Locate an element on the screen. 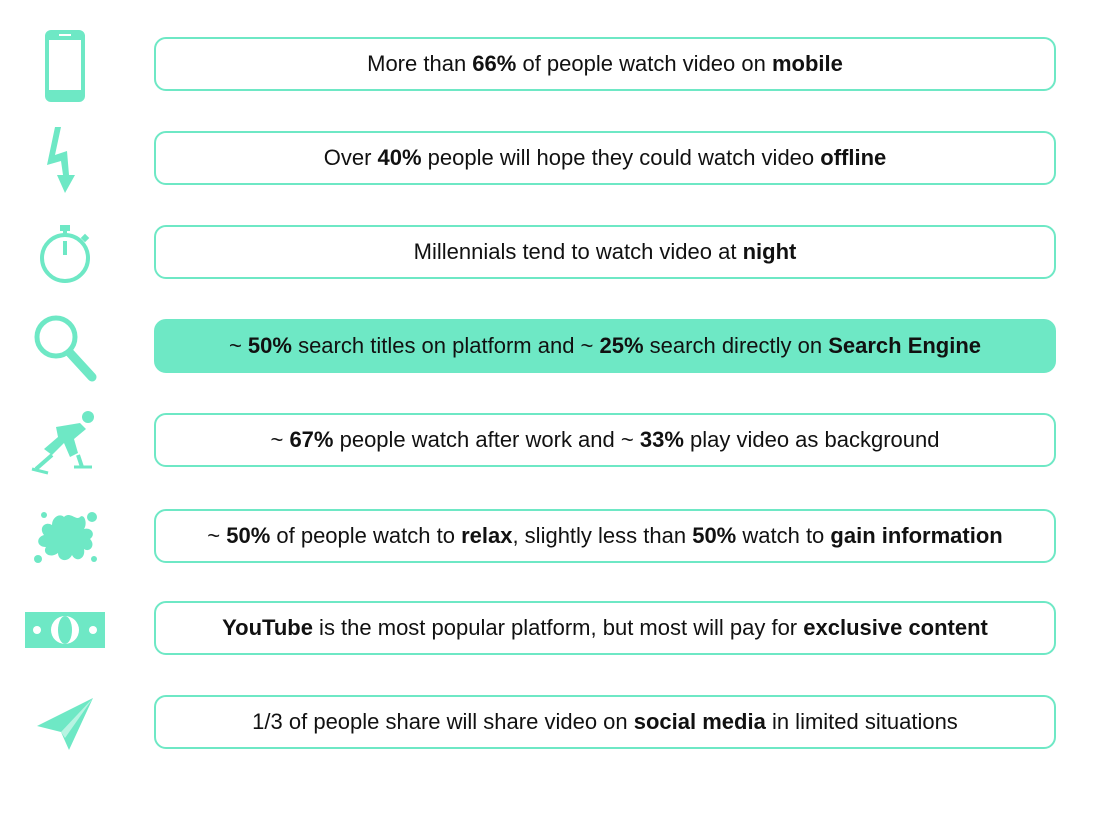 This screenshot has height=830, width=1110. fact-emphasis: relax is located at coordinates (487, 535).